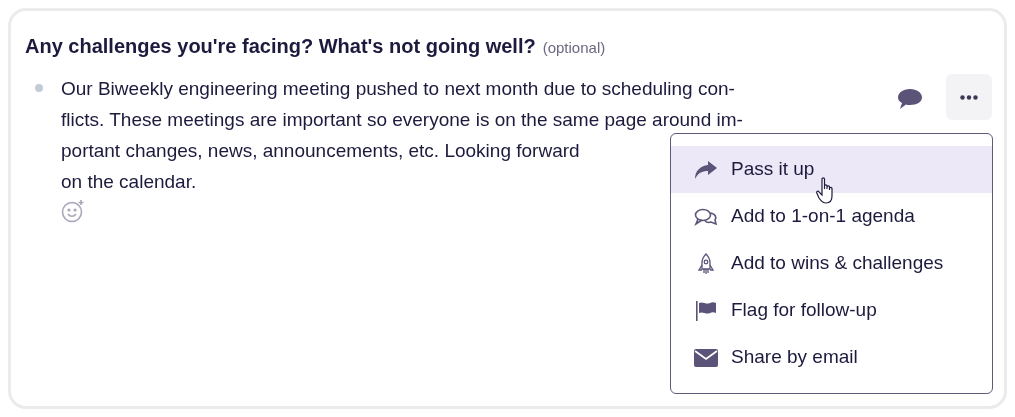 The height and width of the screenshot is (417, 1015). I want to click on answer-text-line: Our Biweekly engineering meeting pushed to next month due to scheduling con-, so click(398, 89).